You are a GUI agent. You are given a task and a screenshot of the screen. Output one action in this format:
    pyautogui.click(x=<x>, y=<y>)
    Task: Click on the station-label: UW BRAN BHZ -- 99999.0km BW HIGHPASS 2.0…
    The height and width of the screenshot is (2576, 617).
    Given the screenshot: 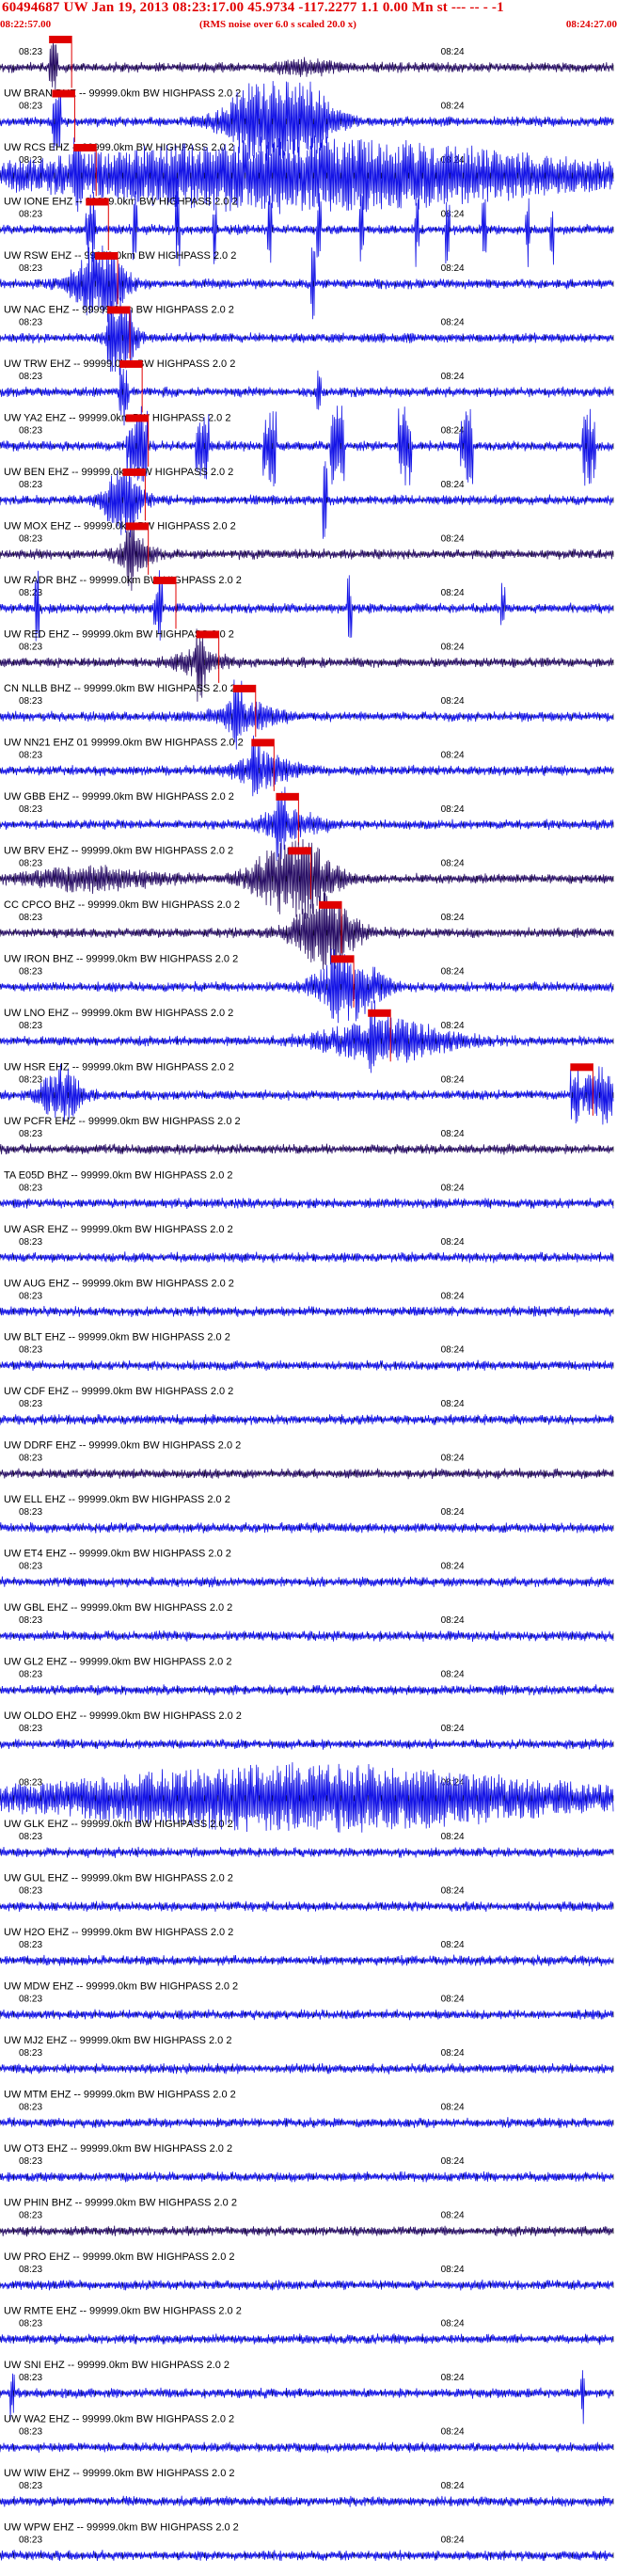 What is the action you would take?
    pyautogui.click(x=122, y=93)
    